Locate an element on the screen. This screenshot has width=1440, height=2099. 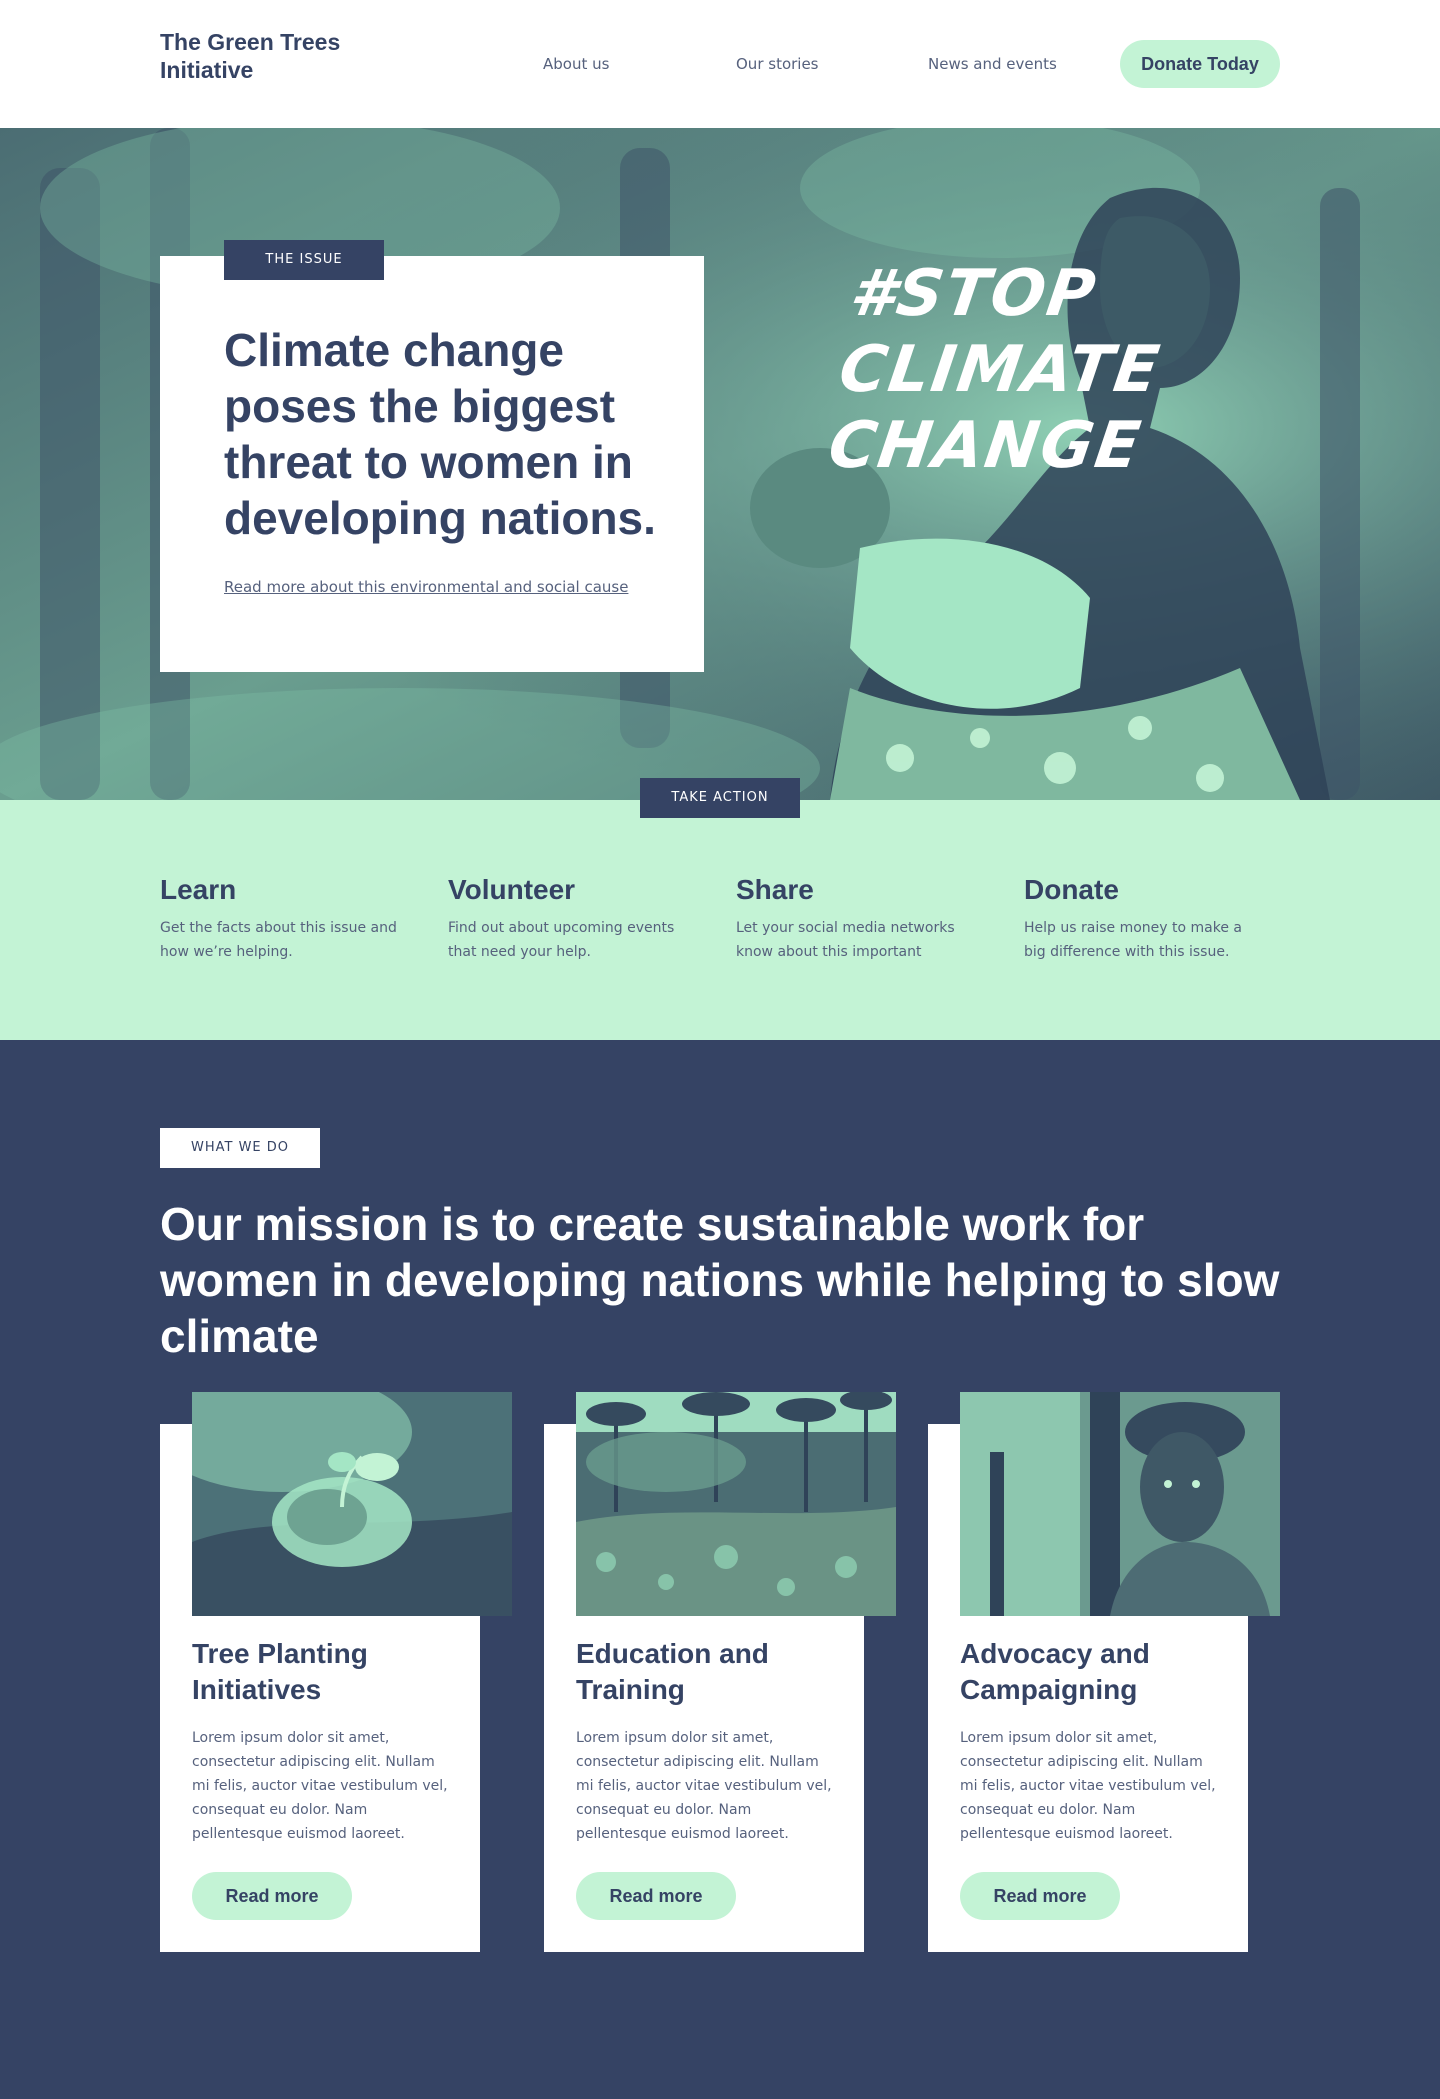
nav-about-us: About us is located at coordinates (576, 64).